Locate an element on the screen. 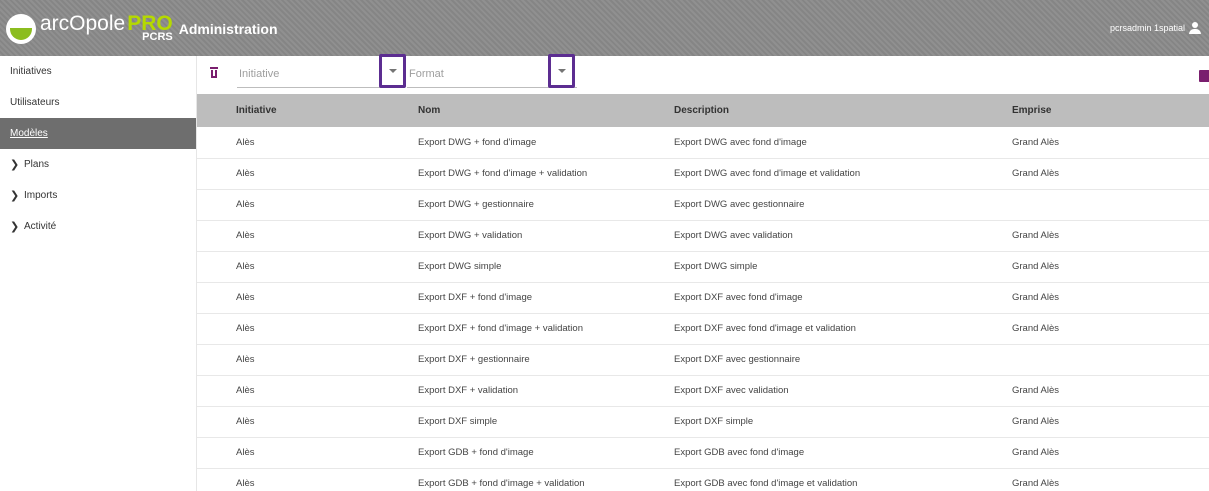 The height and width of the screenshot is (491, 1209). cell-nom: Export DWG + validation is located at coordinates (470, 235).